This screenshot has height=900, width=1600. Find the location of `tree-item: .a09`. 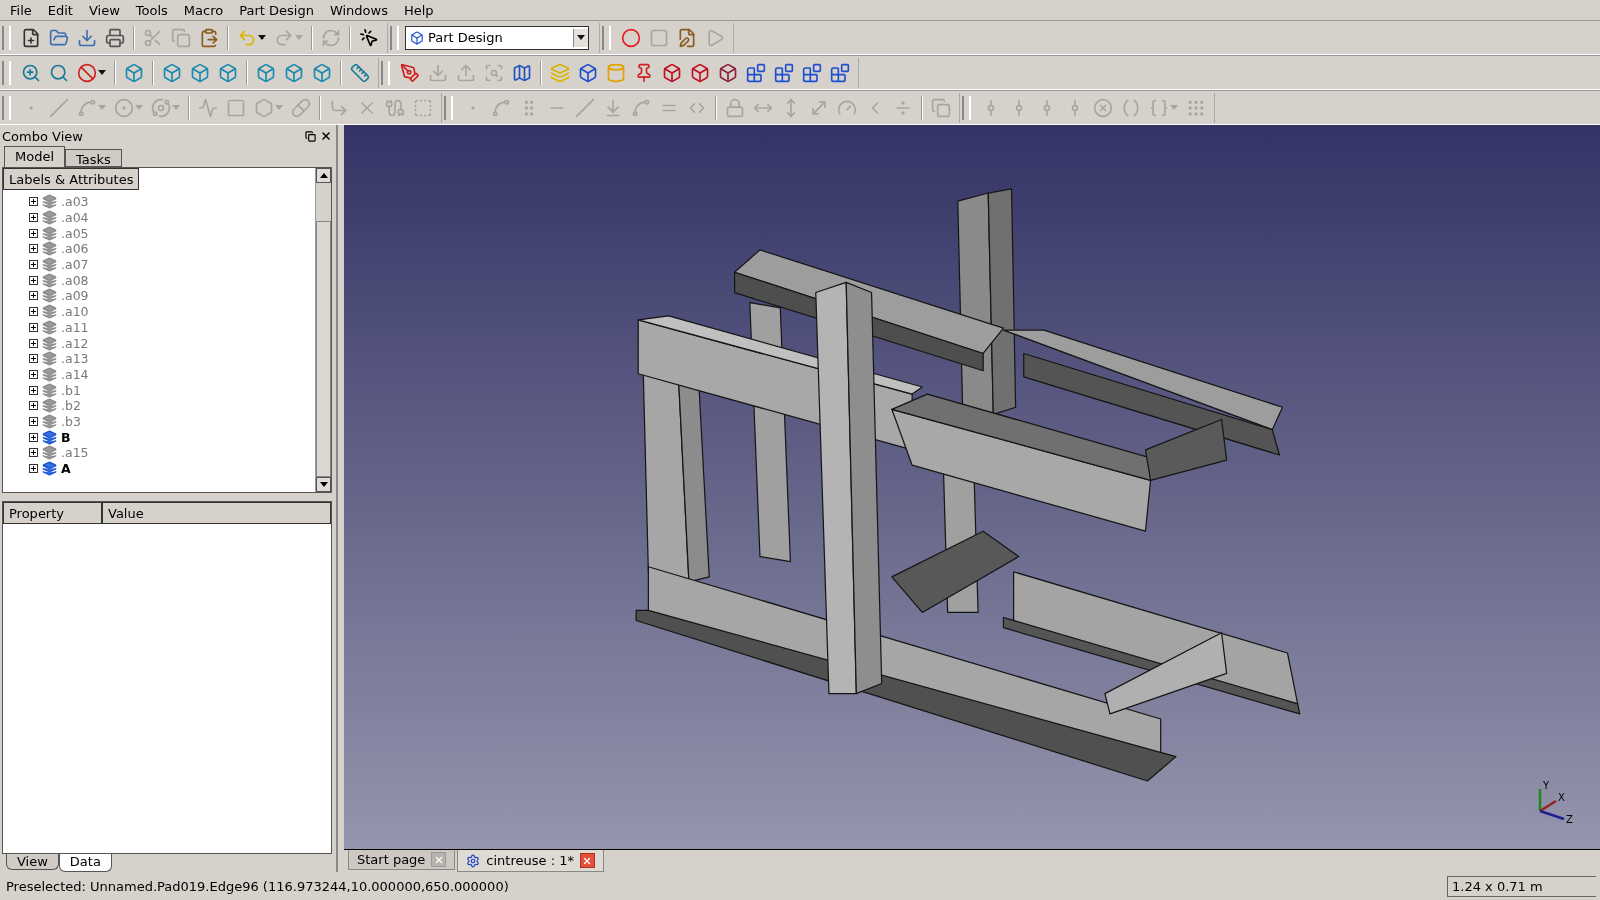

tree-item: .a09 is located at coordinates (75, 296).